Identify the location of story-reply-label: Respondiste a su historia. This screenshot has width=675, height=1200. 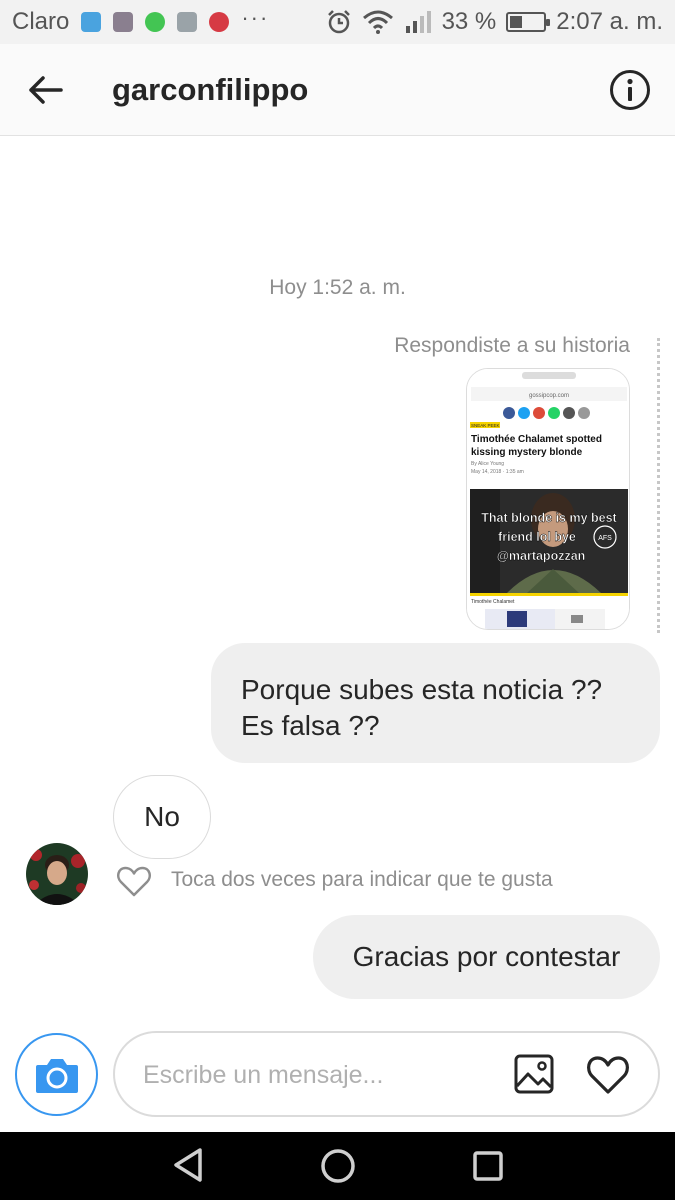
(512, 345).